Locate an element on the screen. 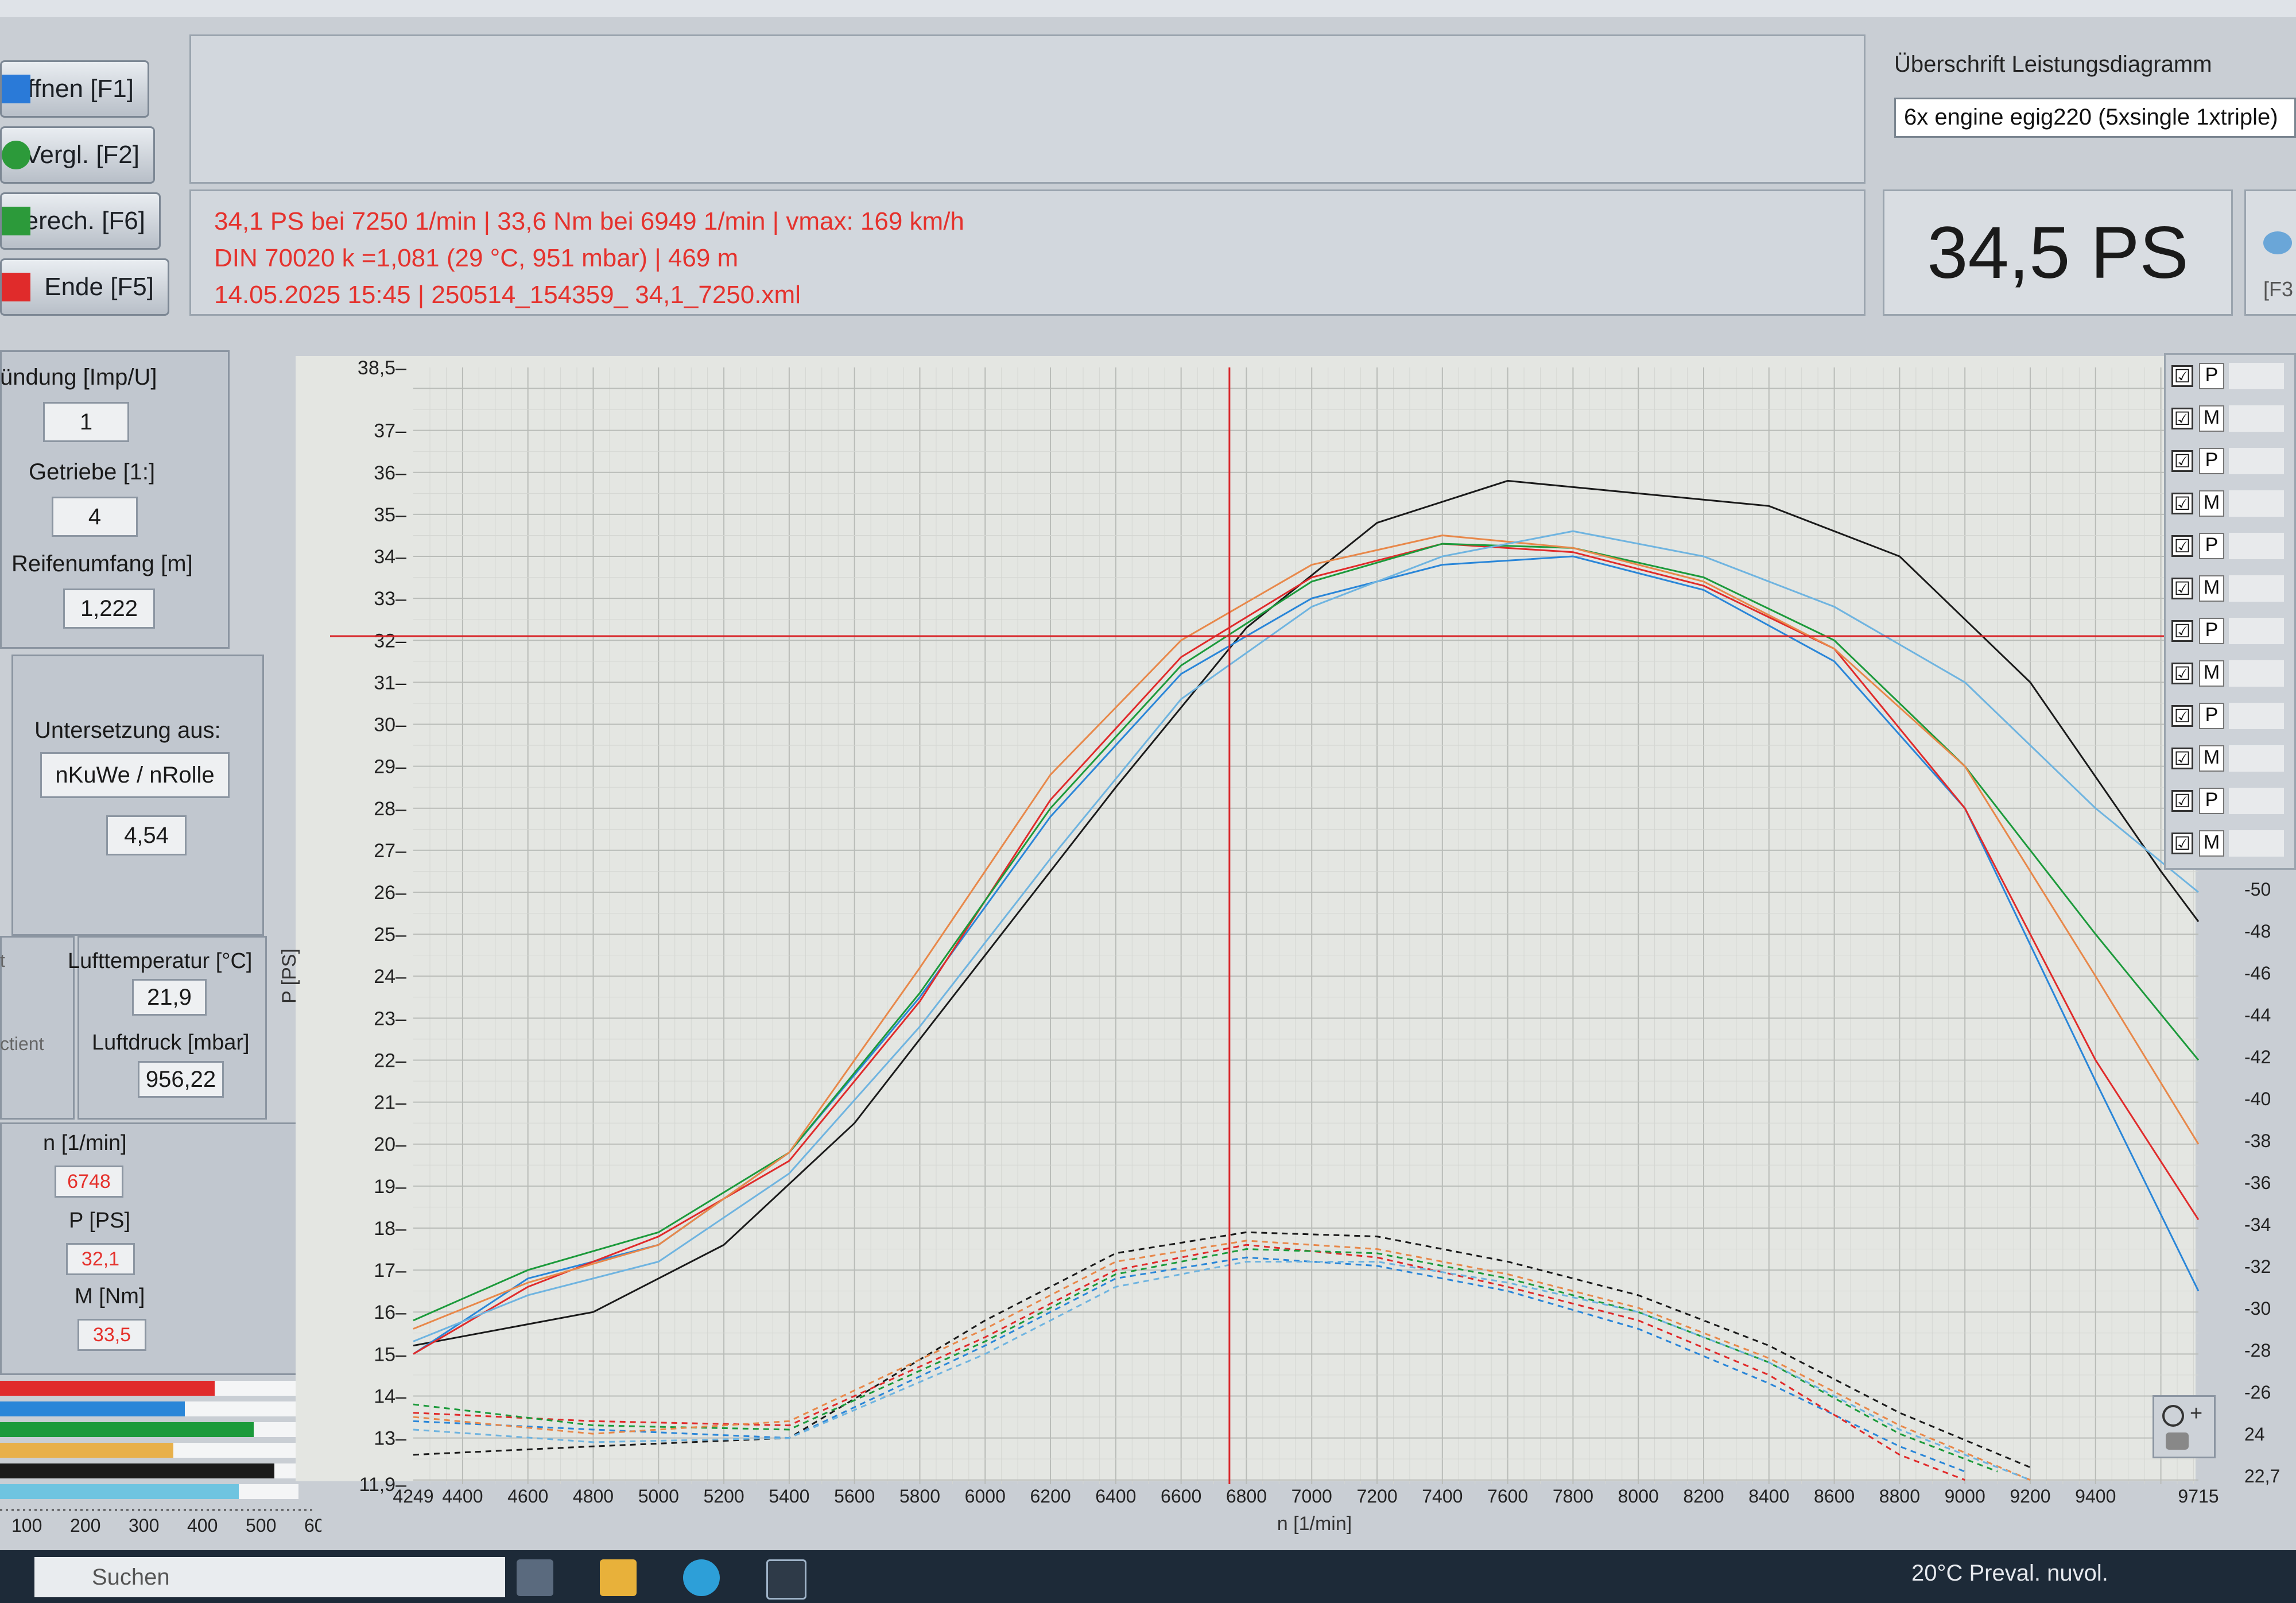 The width and height of the screenshot is (2296, 1603). x-tick-label: 9200 is located at coordinates (2030, 1497).